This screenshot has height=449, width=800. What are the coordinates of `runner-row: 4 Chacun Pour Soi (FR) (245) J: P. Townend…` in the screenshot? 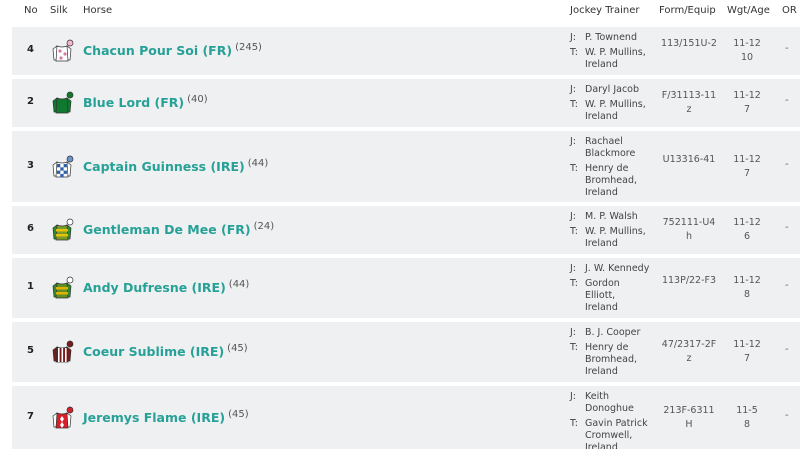 It's located at (406, 51).